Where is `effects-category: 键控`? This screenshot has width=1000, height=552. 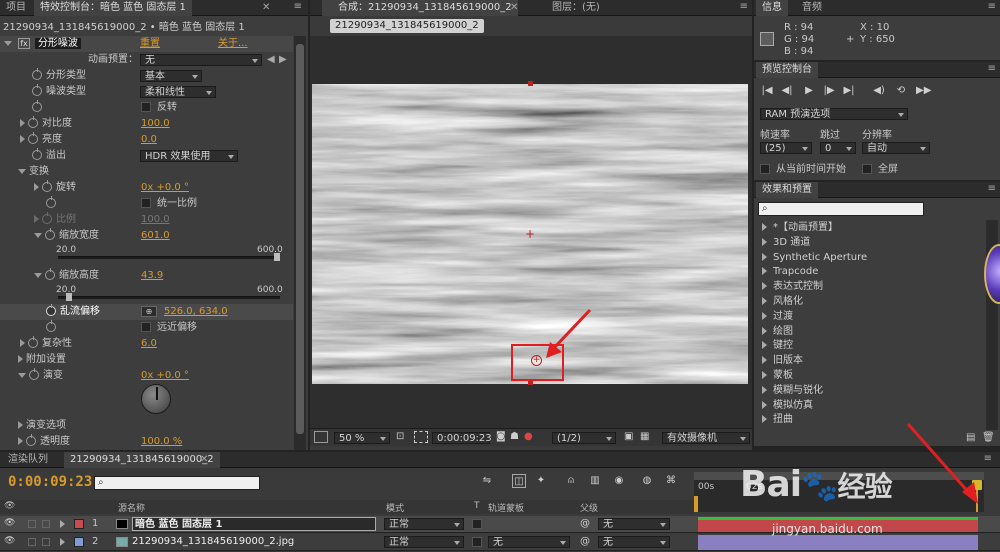 effects-category: 键控 is located at coordinates (777, 345).